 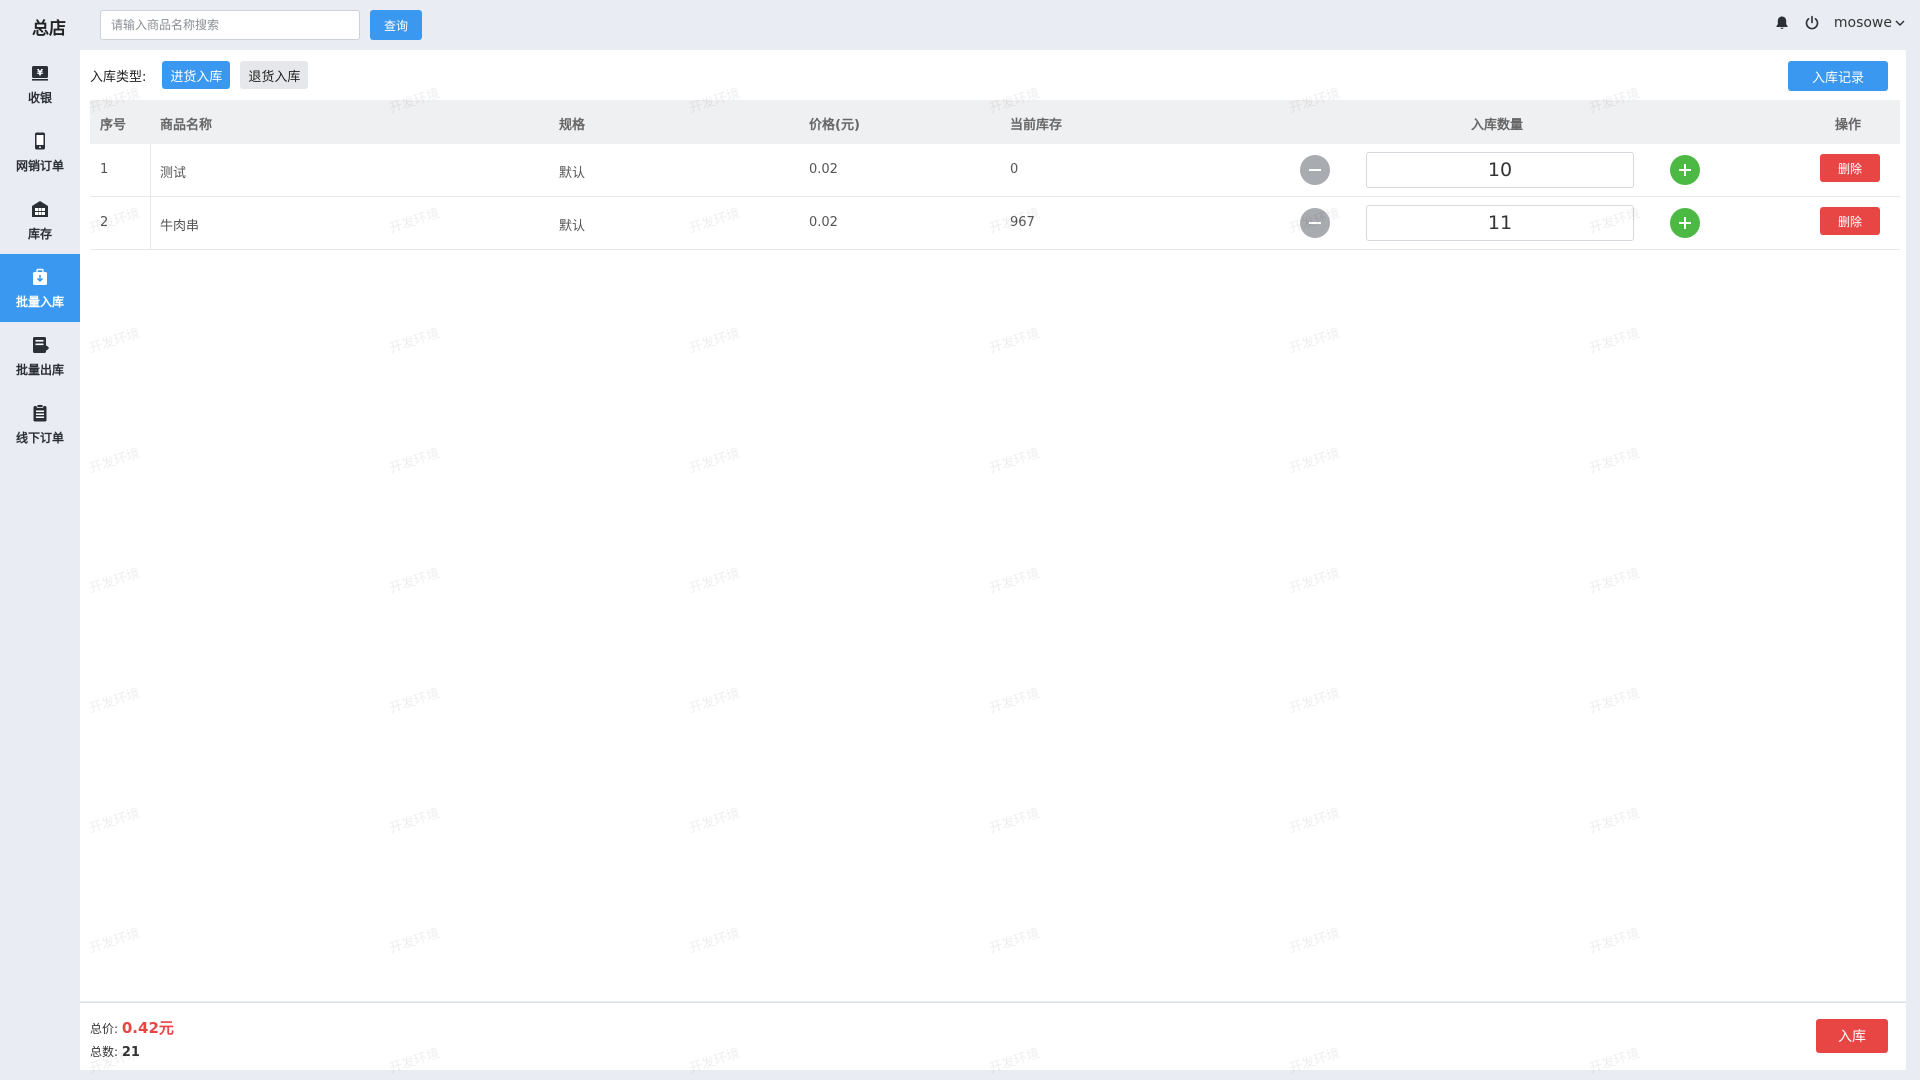 What do you see at coordinates (39, 437) in the screenshot?
I see `sidebar-item-label: 线下订单` at bounding box center [39, 437].